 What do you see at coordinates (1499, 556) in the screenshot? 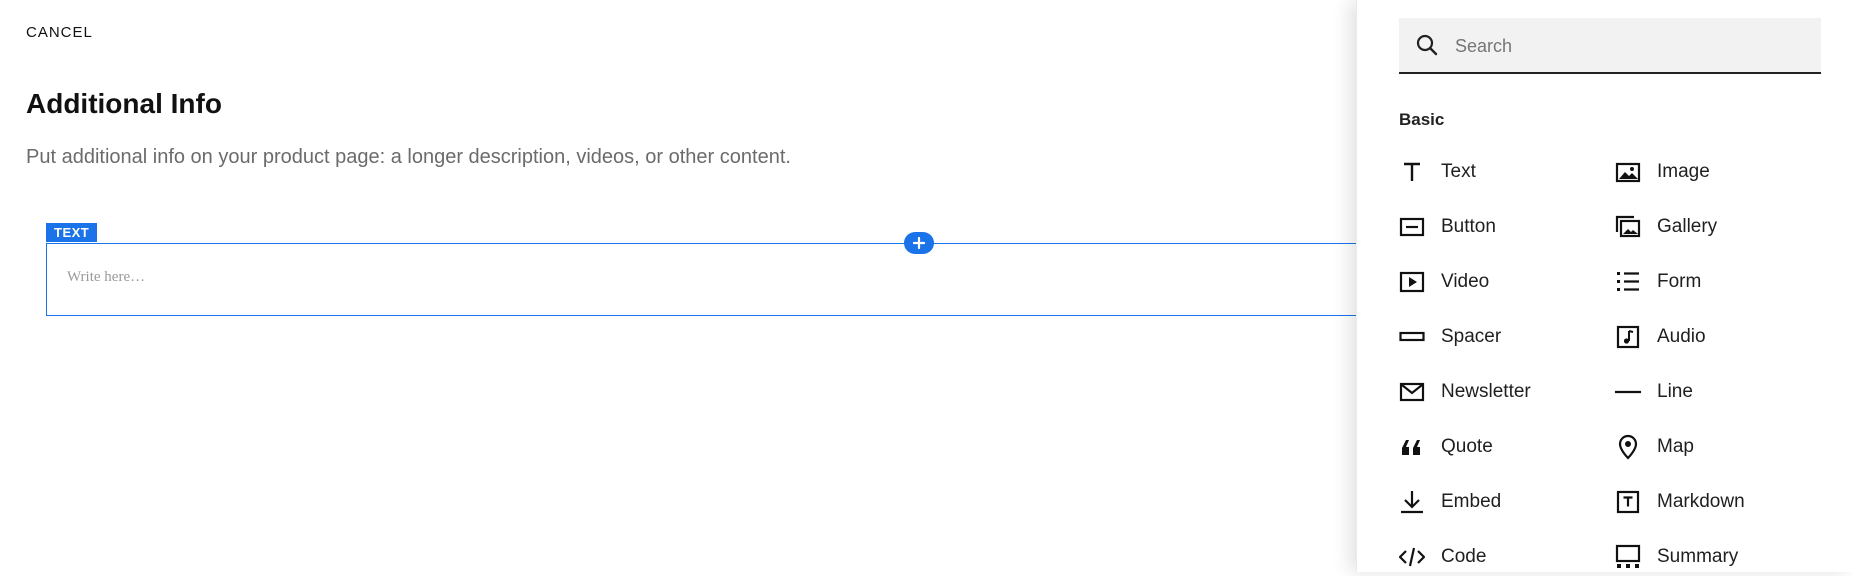
I see `block-item-code: Code` at bounding box center [1499, 556].